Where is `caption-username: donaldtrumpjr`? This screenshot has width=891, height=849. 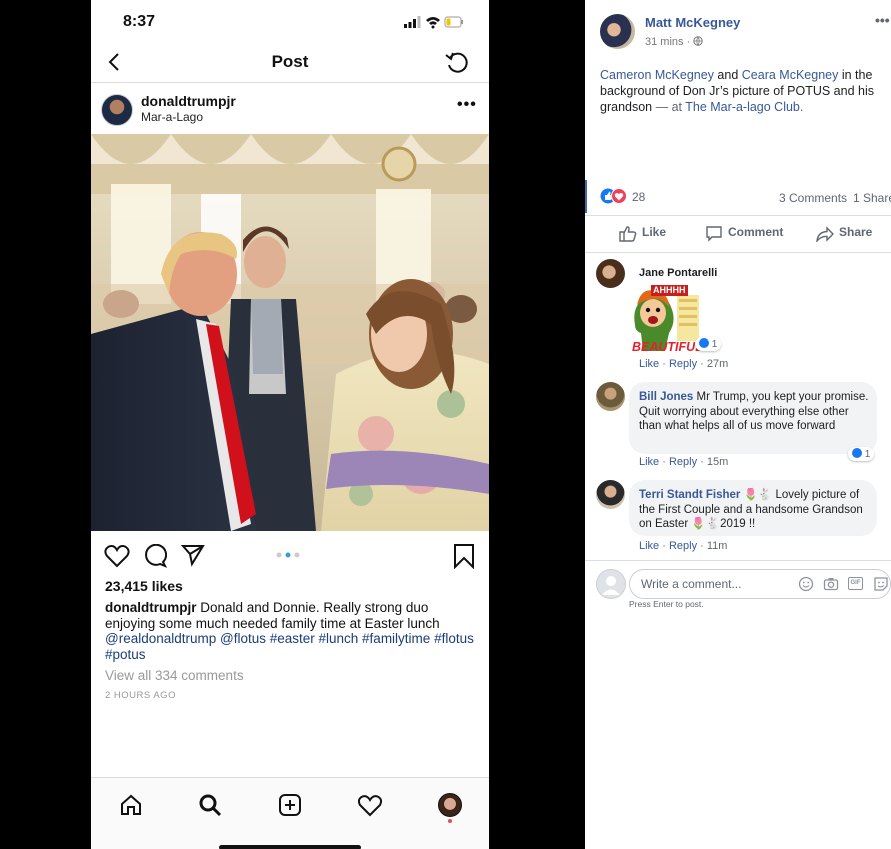 caption-username: donaldtrumpjr is located at coordinates (151, 607).